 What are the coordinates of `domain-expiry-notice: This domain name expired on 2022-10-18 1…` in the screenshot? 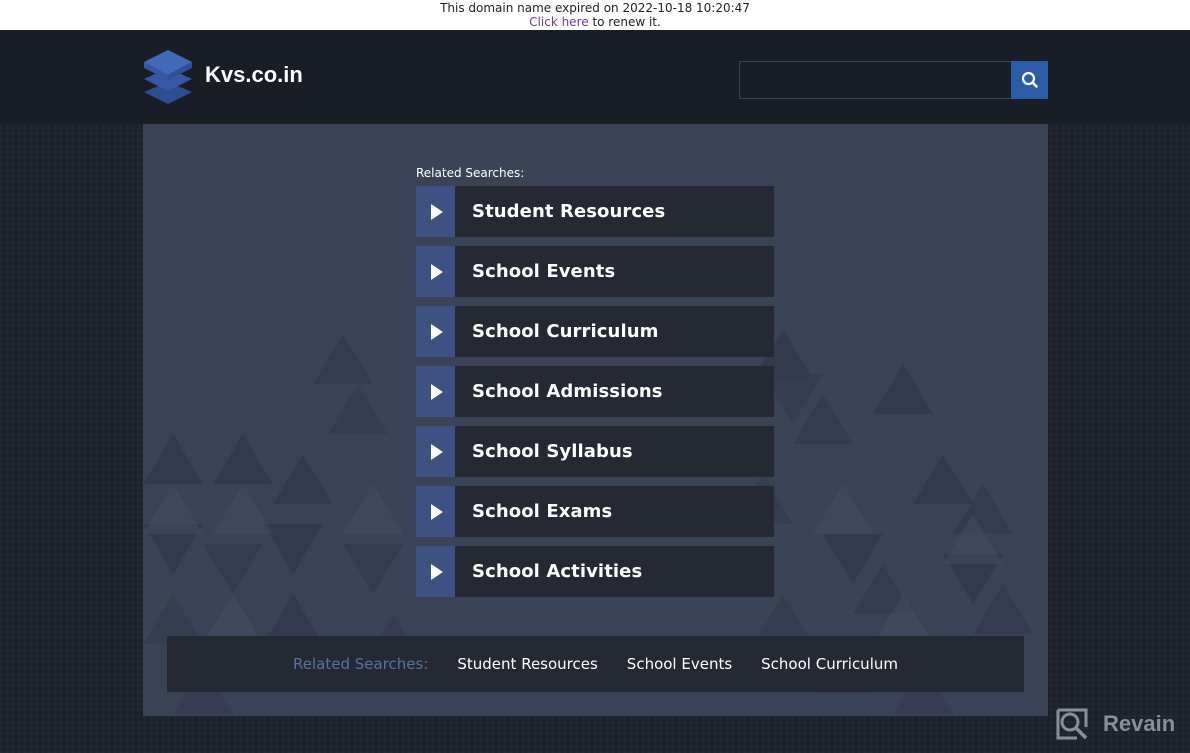 It's located at (595, 15).